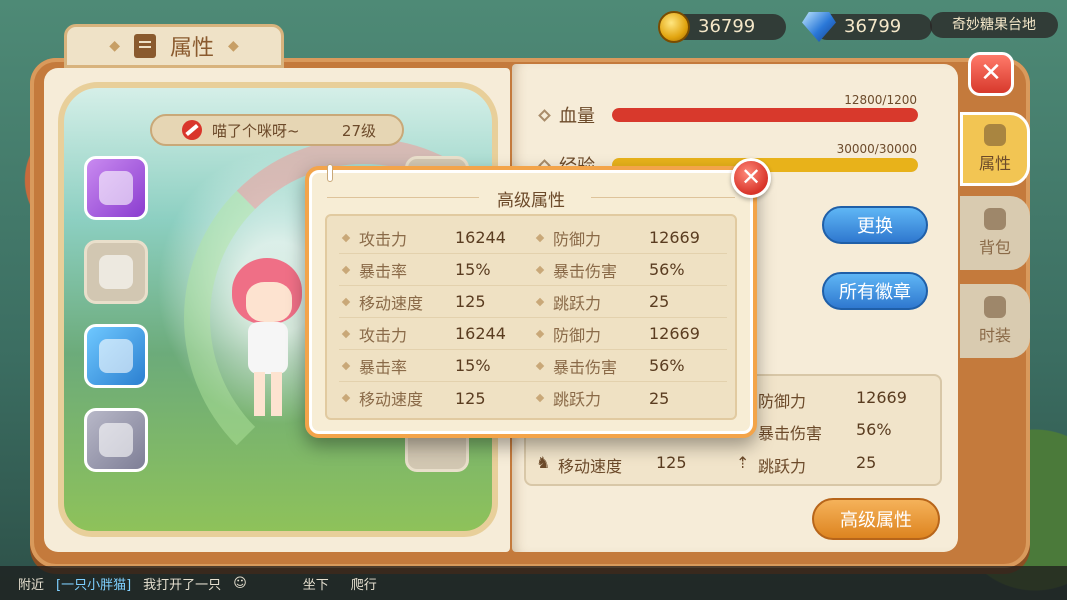 The image size is (1067, 600). What do you see at coordinates (994, 335) in the screenshot?
I see `tab-fashion-label: 时装` at bounding box center [994, 335].